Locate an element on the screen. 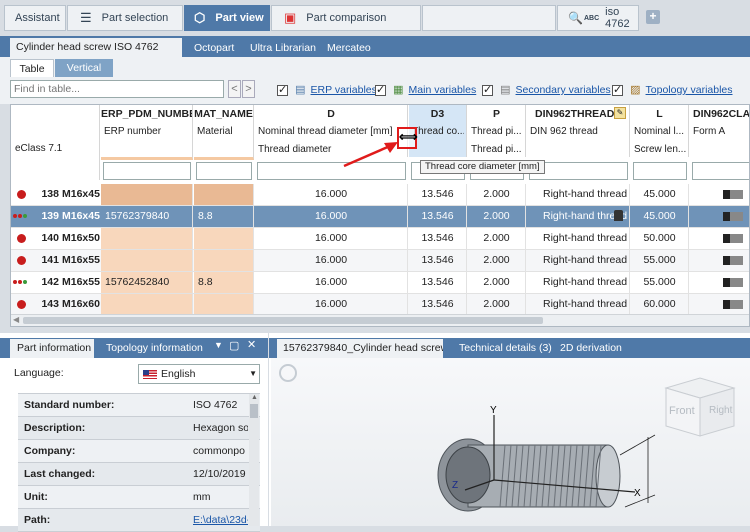 Image resolution: width=750 pixels, height=532 pixels. topology-variables-toggle: ▨ Topology variables is located at coordinates (672, 89).